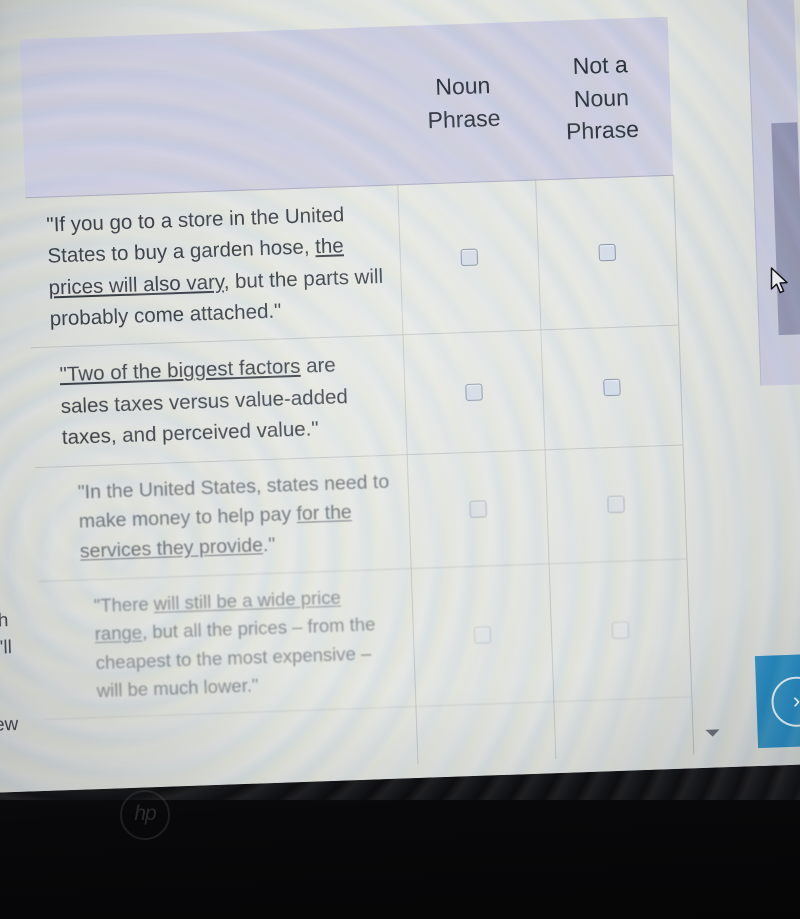  Describe the element at coordinates (180, 371) in the screenshot. I see `statement-text-underlined: "Two of the biggest factors` at that location.